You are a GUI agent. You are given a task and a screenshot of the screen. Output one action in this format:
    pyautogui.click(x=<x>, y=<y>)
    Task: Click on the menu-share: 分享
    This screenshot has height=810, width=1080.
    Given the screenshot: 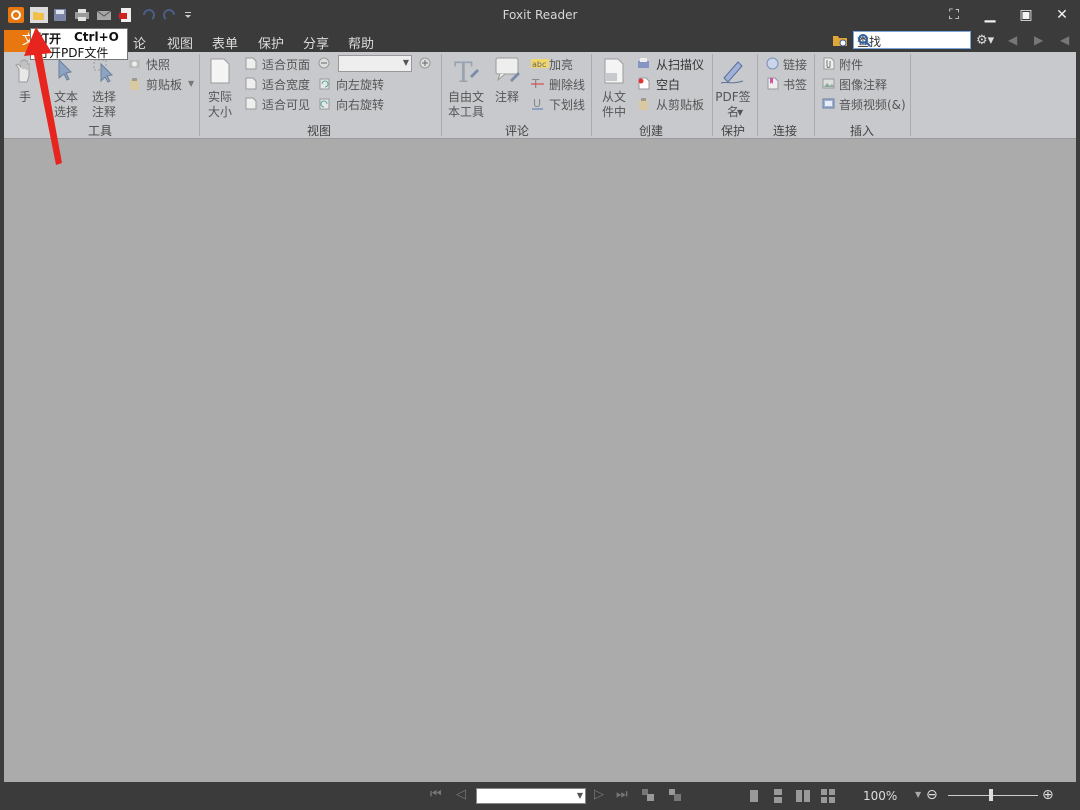 What is the action you would take?
    pyautogui.click(x=316, y=42)
    